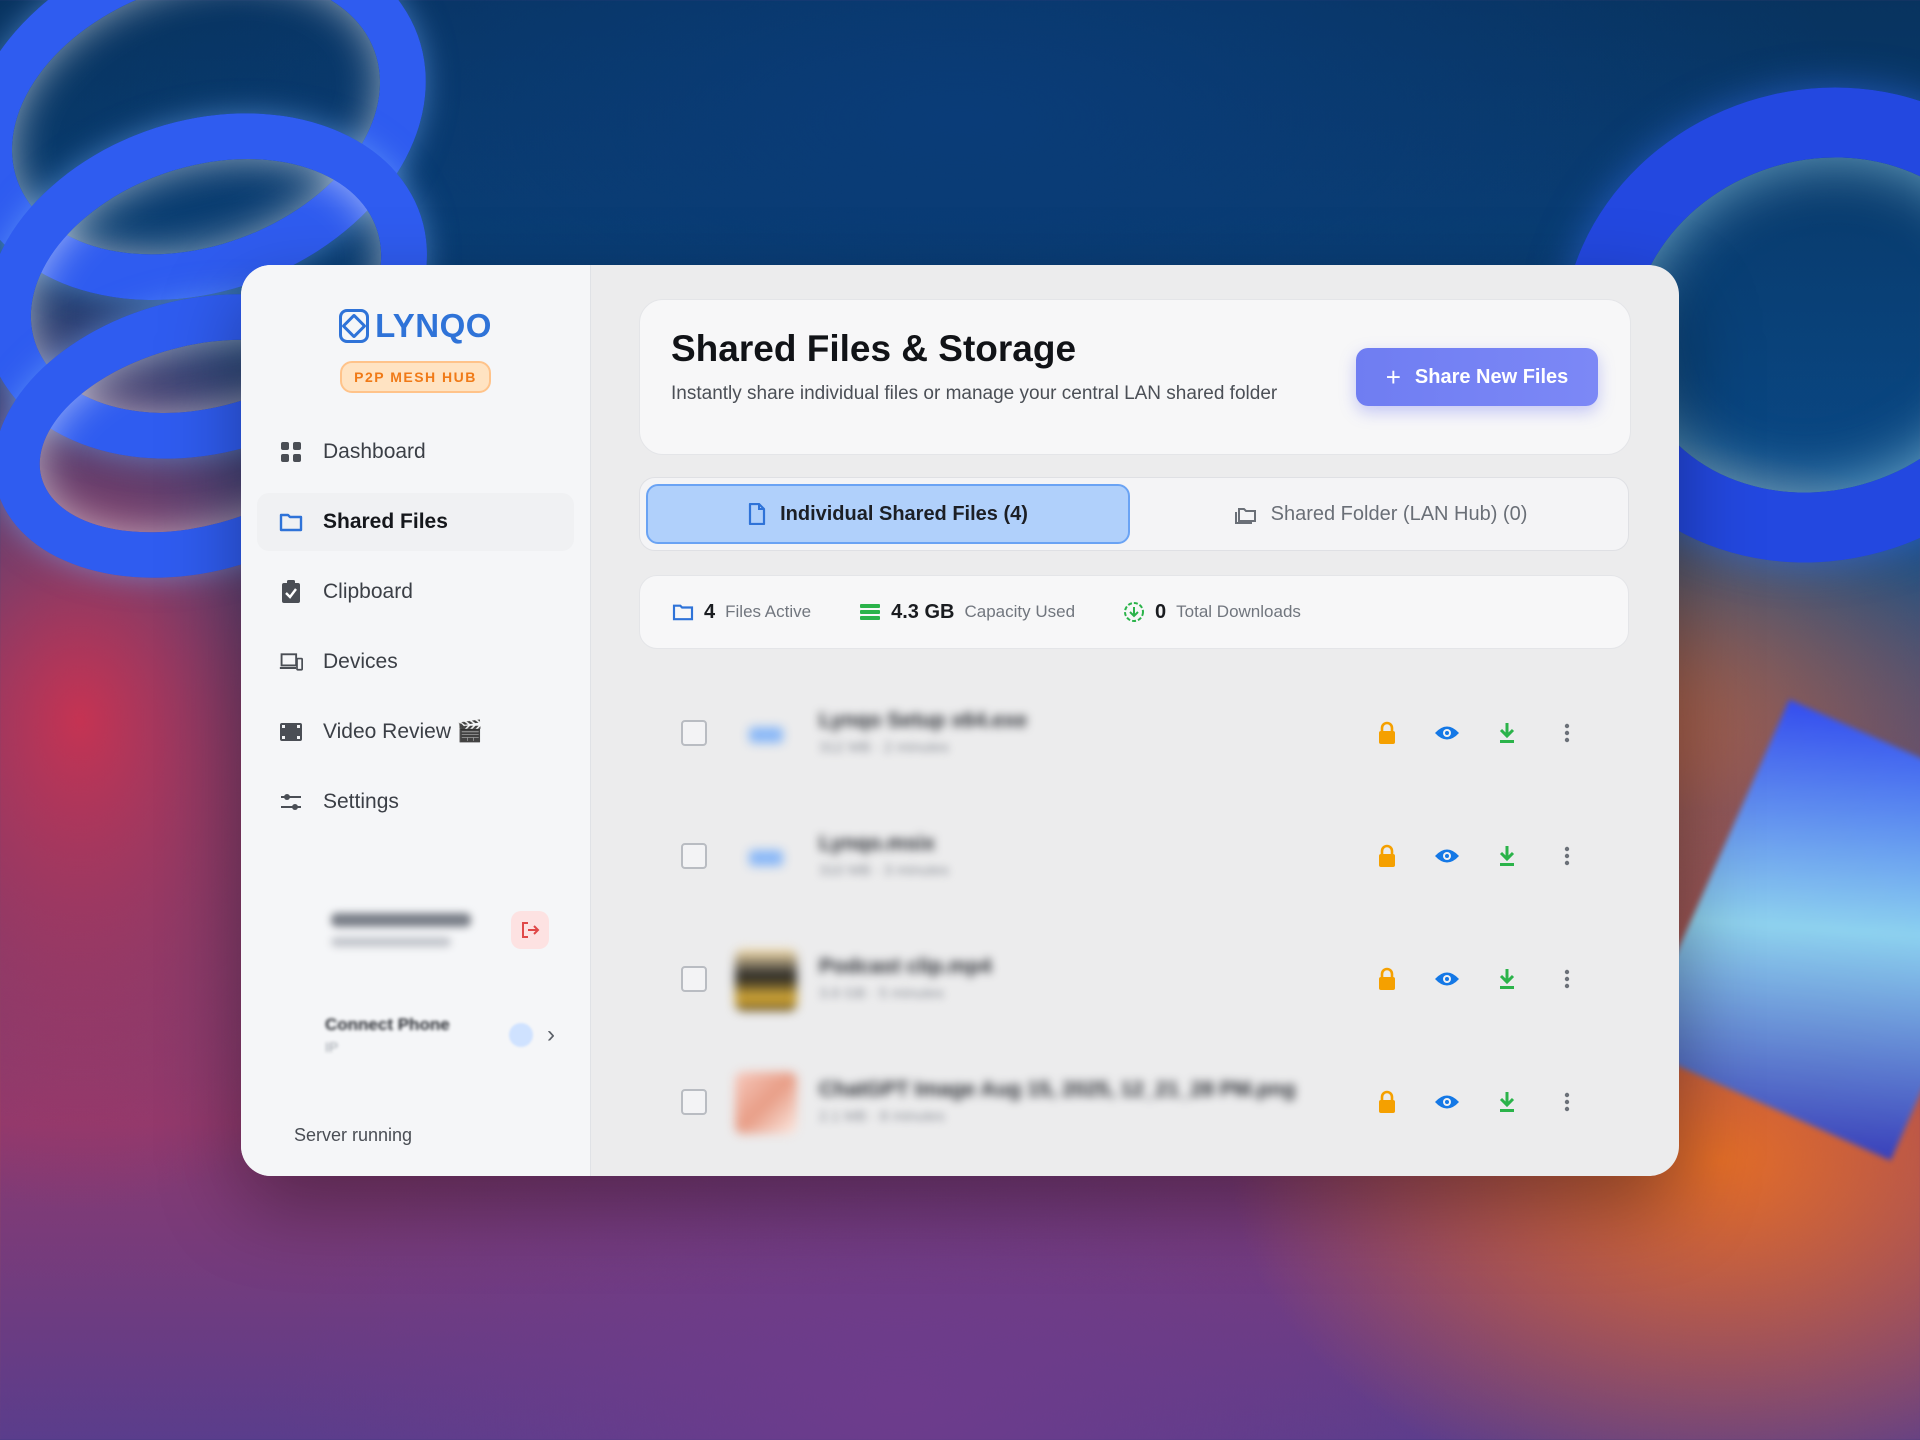 This screenshot has height=1440, width=1920. Describe the element at coordinates (551, 1034) in the screenshot. I see `chevron-right-icon: ›` at that location.